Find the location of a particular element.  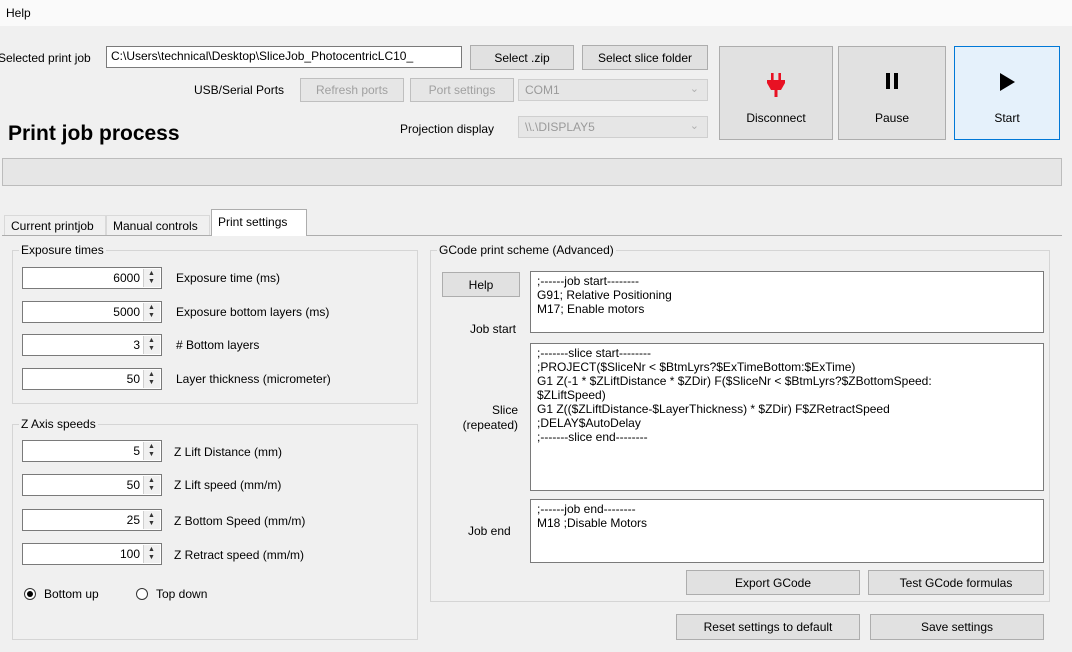

projection-display-label: Projection display is located at coordinates (447, 129).